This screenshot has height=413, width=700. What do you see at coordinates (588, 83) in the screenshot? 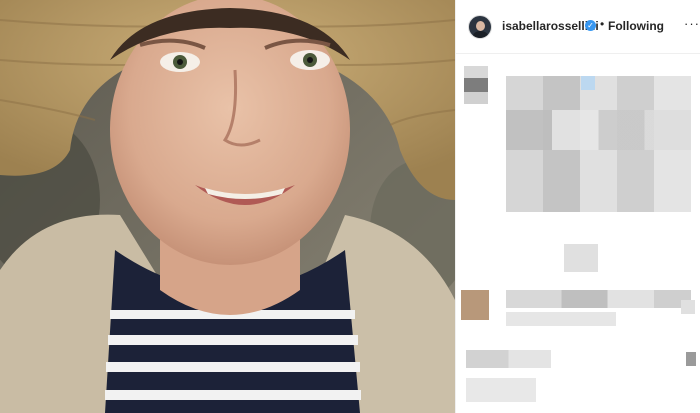
I see `caption-highlight` at bounding box center [588, 83].